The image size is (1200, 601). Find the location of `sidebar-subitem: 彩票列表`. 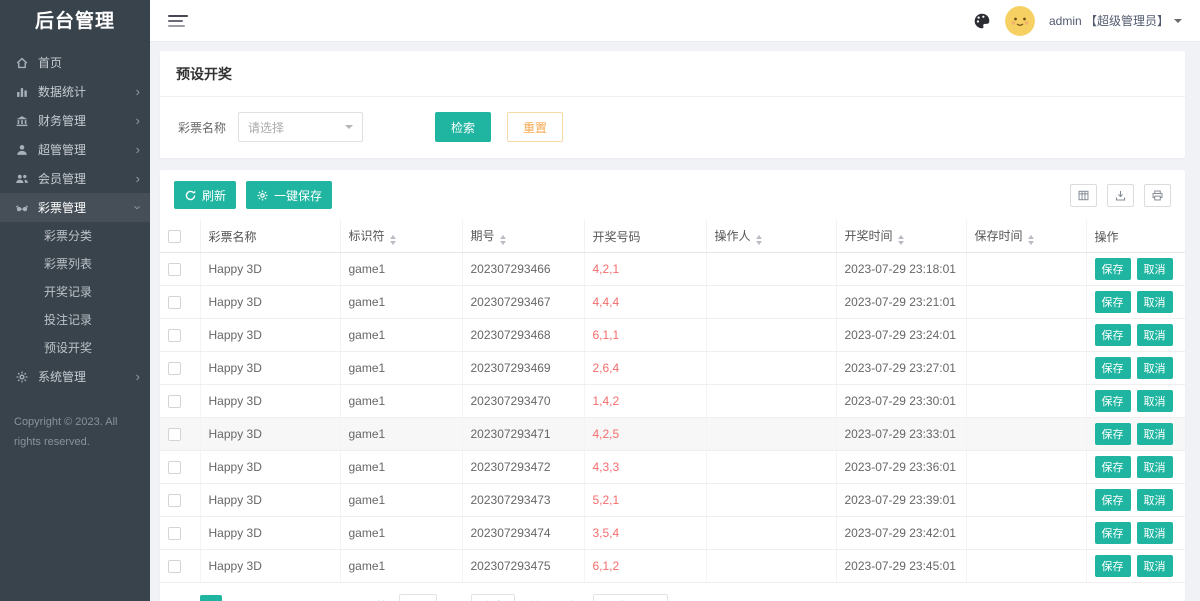

sidebar-subitem: 彩票列表 is located at coordinates (75, 264).